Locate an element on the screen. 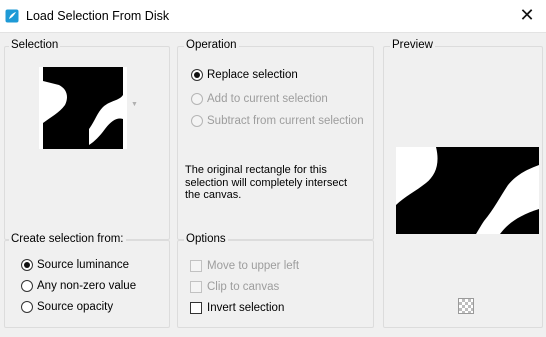 This screenshot has height=337, width=546. any-non-zero-radio: Any non-zero value is located at coordinates (78, 286).